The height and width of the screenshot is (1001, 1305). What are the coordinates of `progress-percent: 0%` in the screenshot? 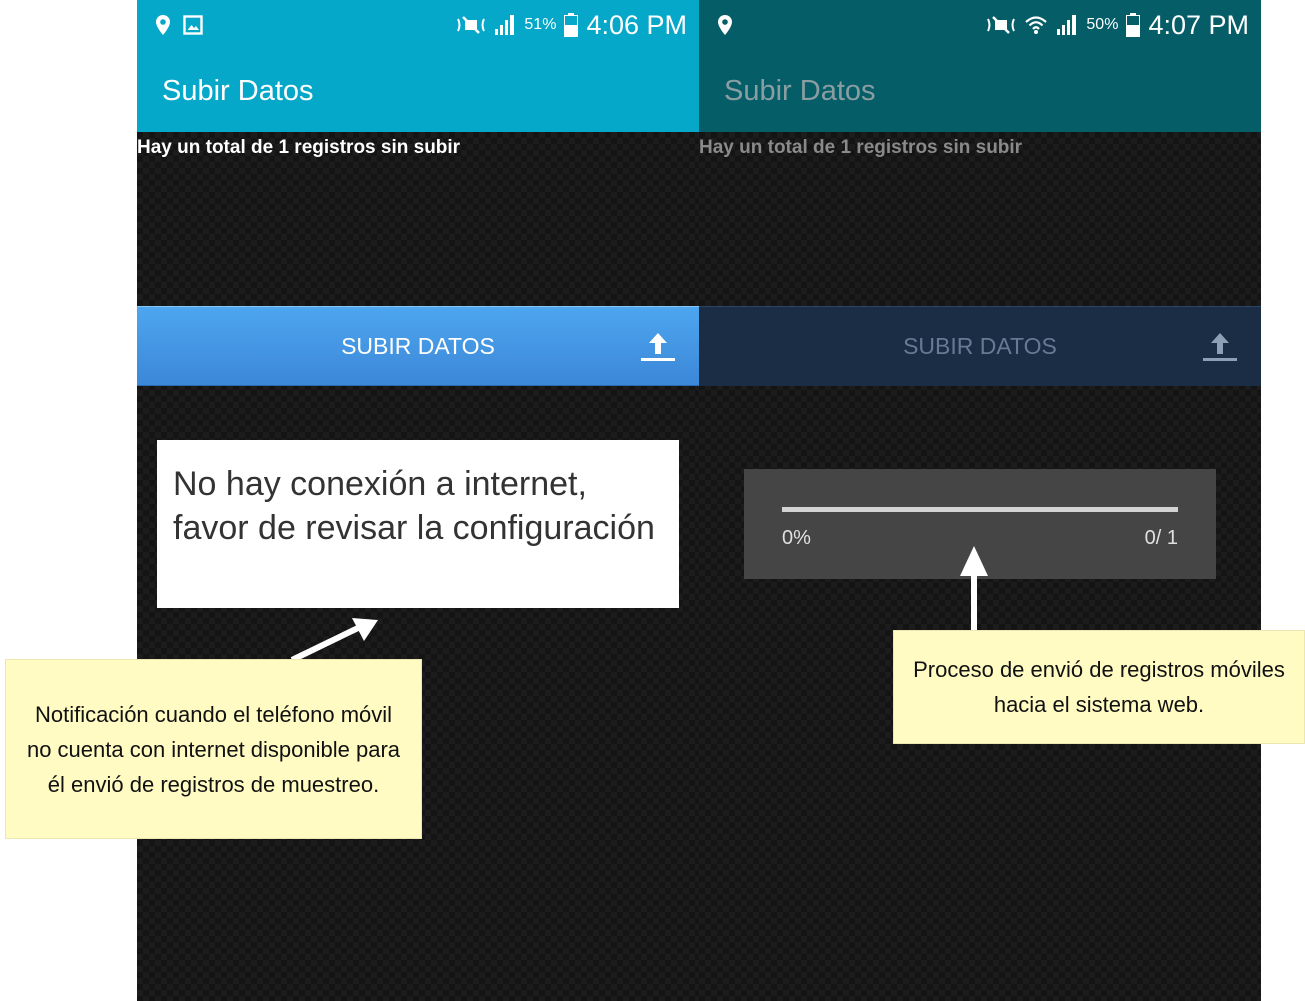 It's located at (796, 538).